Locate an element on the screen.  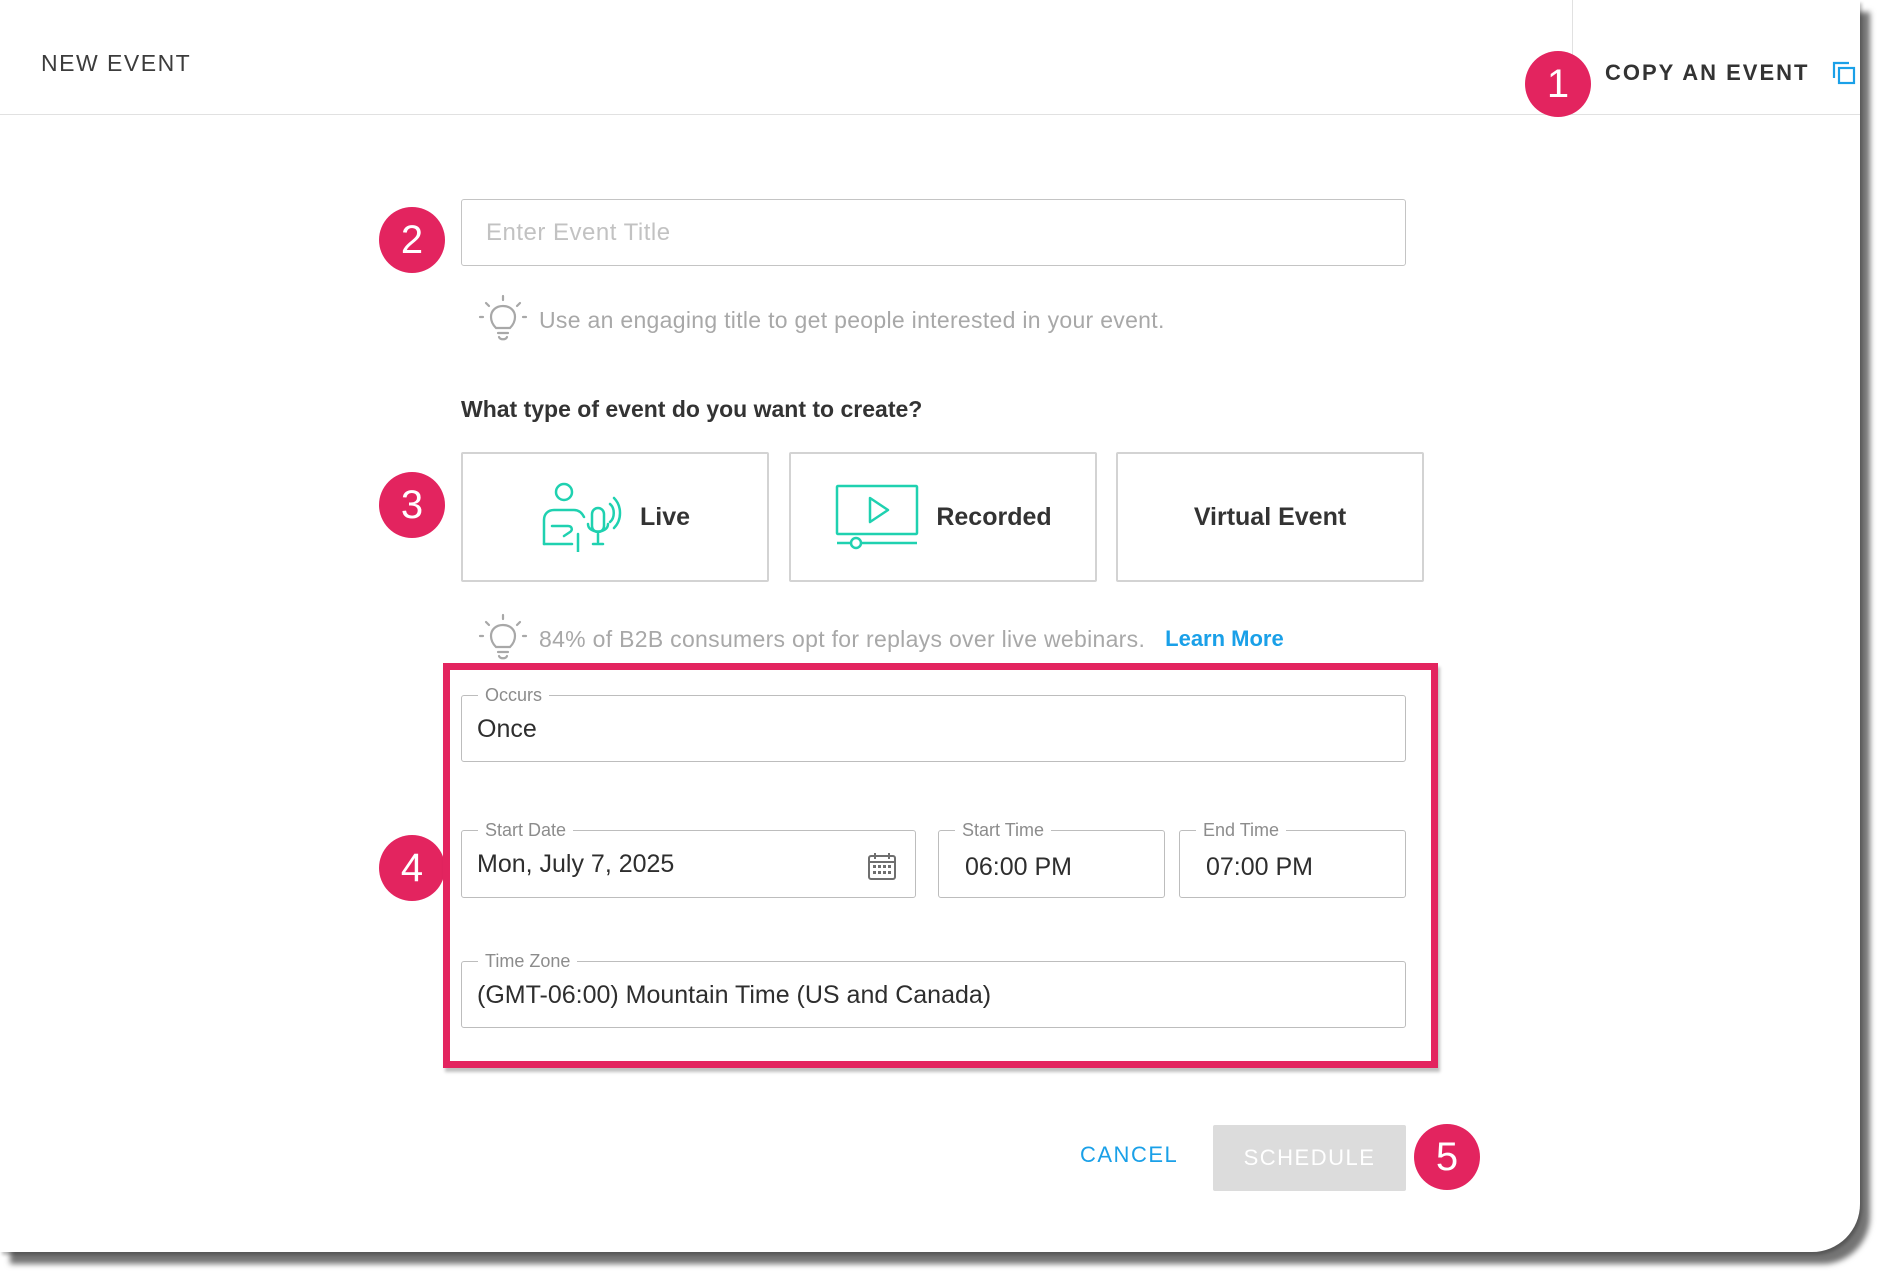
callout-badge-5: 5 is located at coordinates (1447, 1157).